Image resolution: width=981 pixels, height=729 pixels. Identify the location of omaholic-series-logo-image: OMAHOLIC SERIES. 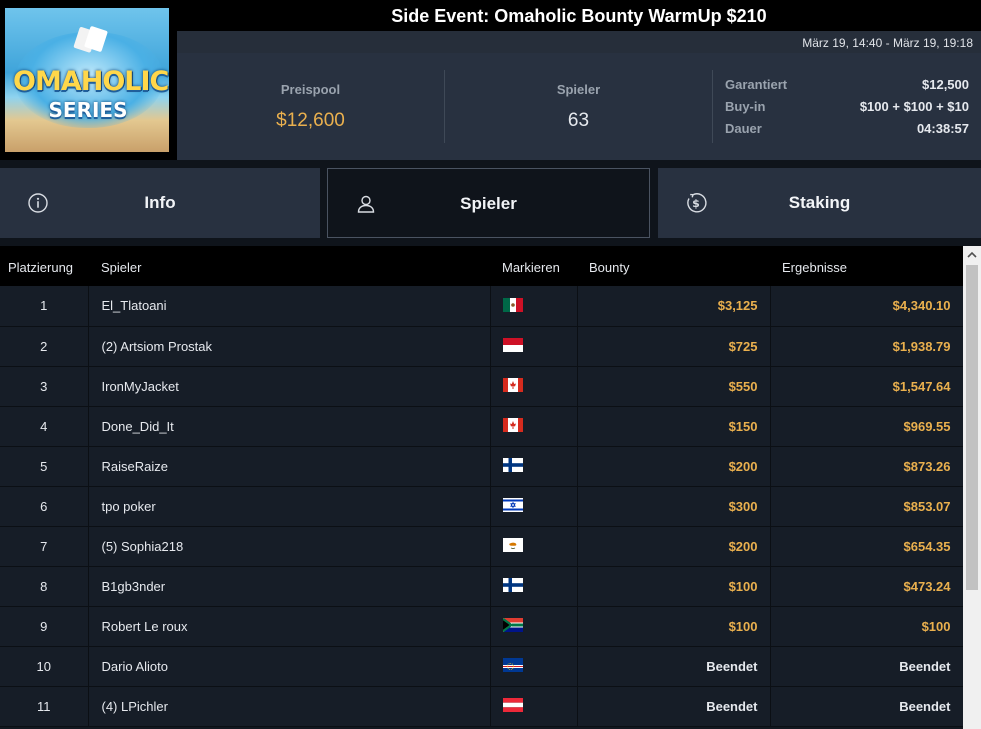
(87, 80).